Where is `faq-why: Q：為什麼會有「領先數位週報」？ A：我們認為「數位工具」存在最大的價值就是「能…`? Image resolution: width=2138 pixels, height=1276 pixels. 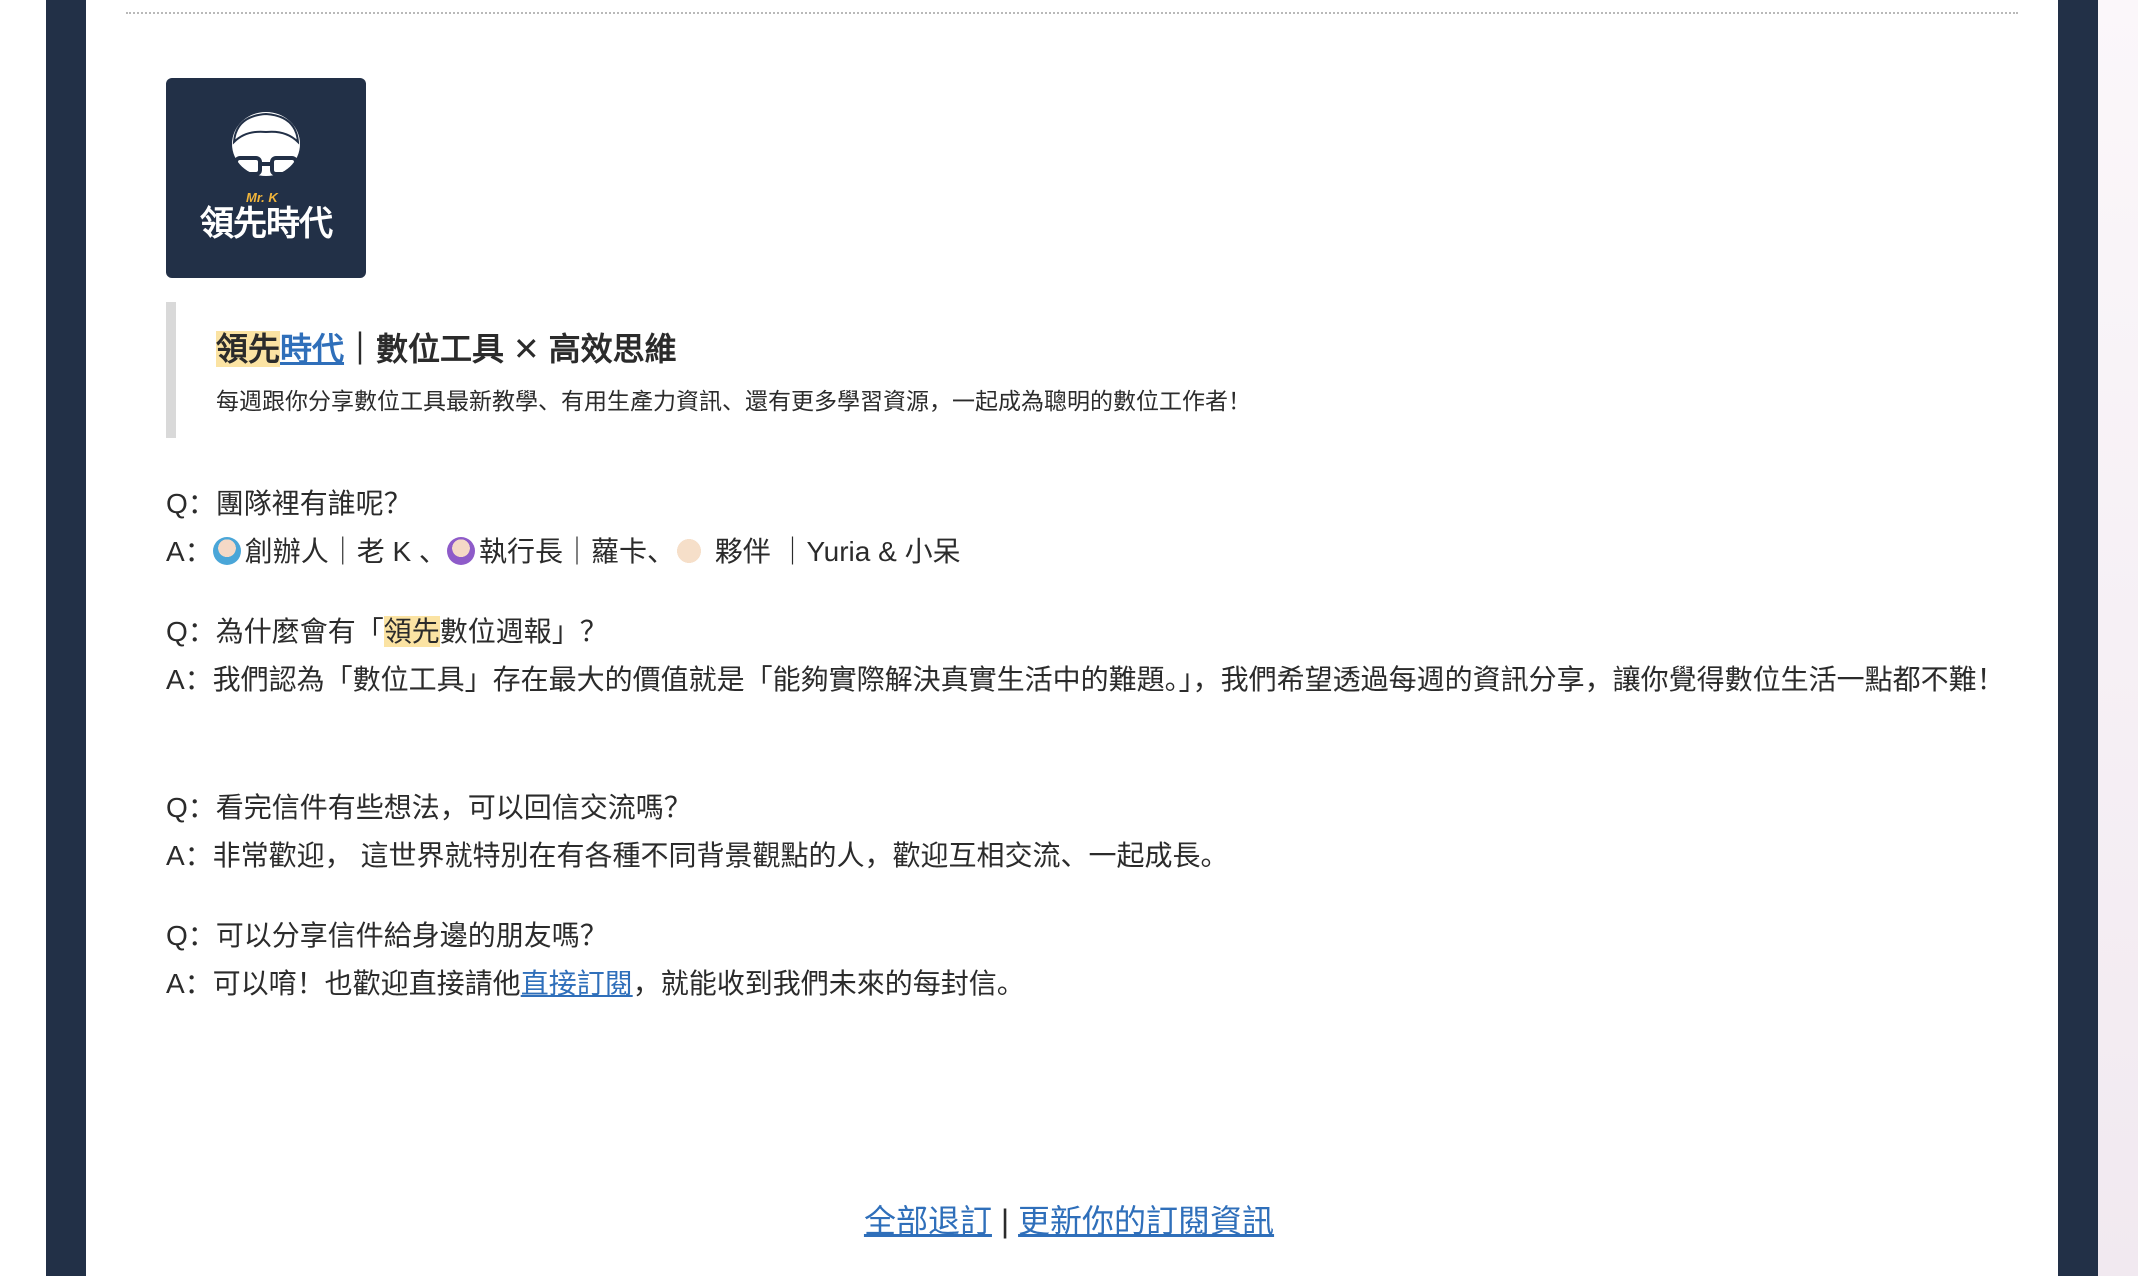
faq-why: Q：為什麼會有「領先數位週報」？ A：我們認為「數位工具」存在最大的價值就是「能… is located at coordinates (1096, 656).